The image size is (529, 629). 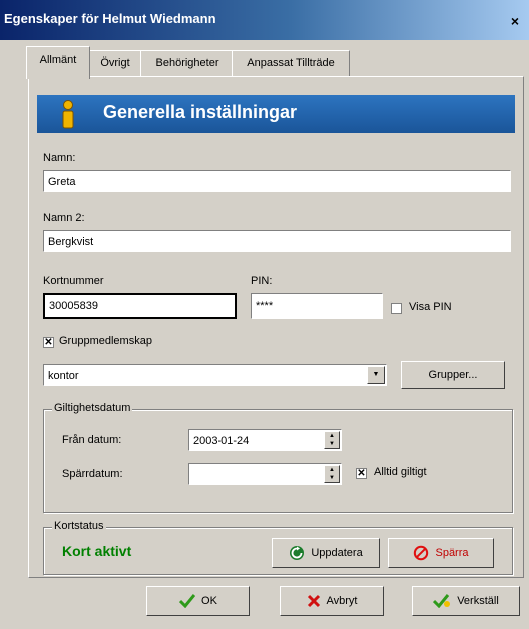 I want to click on namn-input: Greta, so click(x=277, y=181).